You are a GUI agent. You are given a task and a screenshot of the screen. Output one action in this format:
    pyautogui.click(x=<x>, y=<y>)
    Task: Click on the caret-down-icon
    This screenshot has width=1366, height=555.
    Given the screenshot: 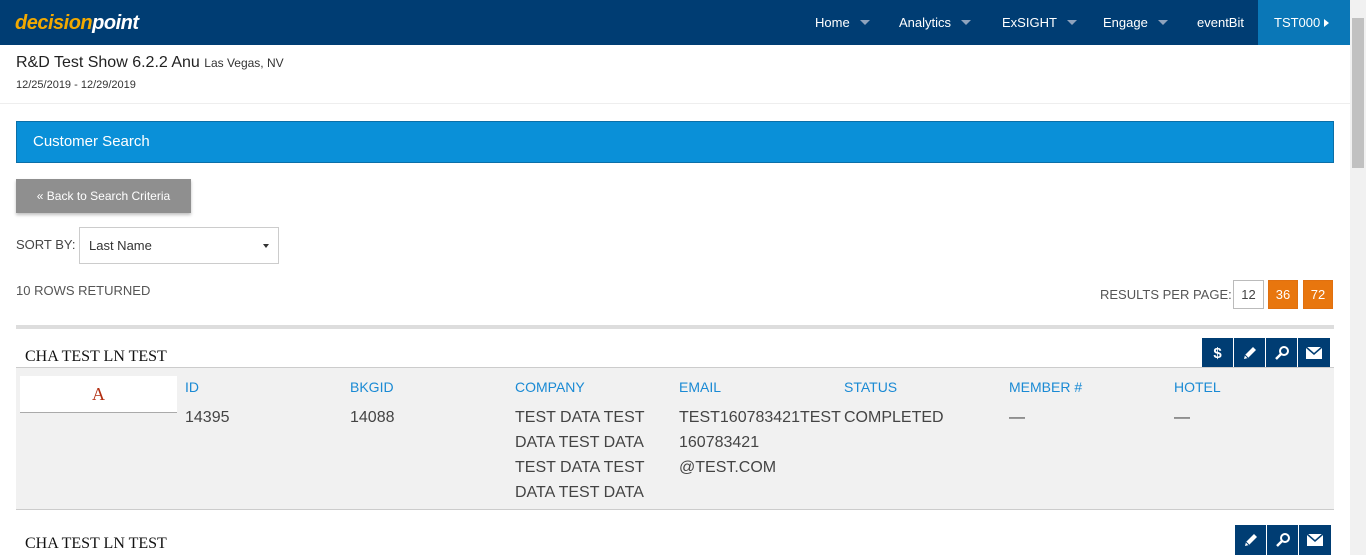 What is the action you would take?
    pyautogui.click(x=266, y=246)
    